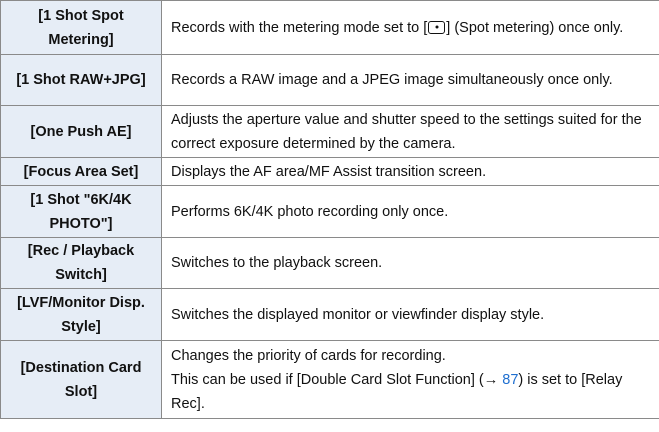  I want to click on function-name: [Destination Card Slot], so click(81, 379).